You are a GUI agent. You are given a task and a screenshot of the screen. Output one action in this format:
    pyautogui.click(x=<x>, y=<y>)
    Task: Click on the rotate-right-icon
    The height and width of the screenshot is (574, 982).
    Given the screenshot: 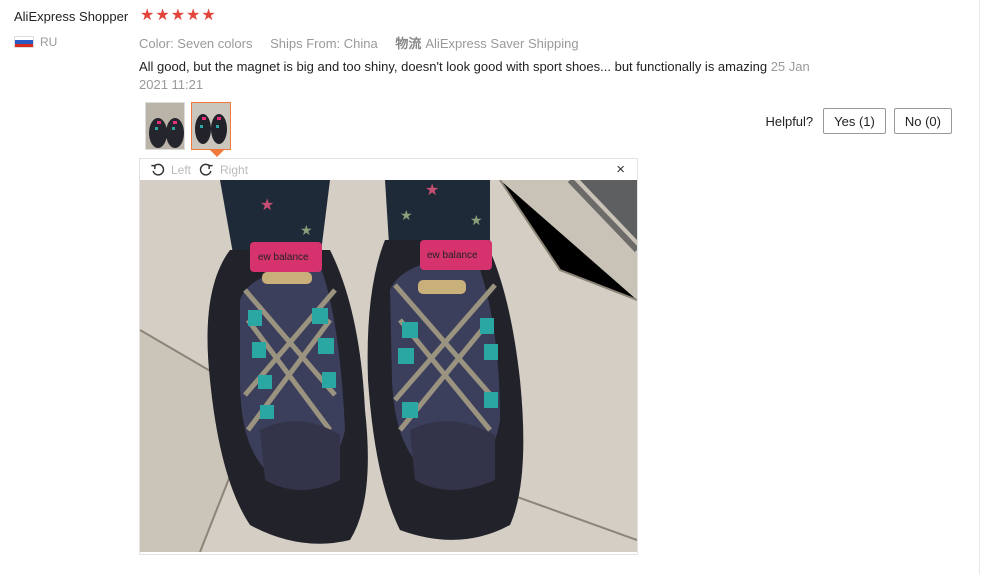 What is the action you would take?
    pyautogui.click(x=206, y=169)
    